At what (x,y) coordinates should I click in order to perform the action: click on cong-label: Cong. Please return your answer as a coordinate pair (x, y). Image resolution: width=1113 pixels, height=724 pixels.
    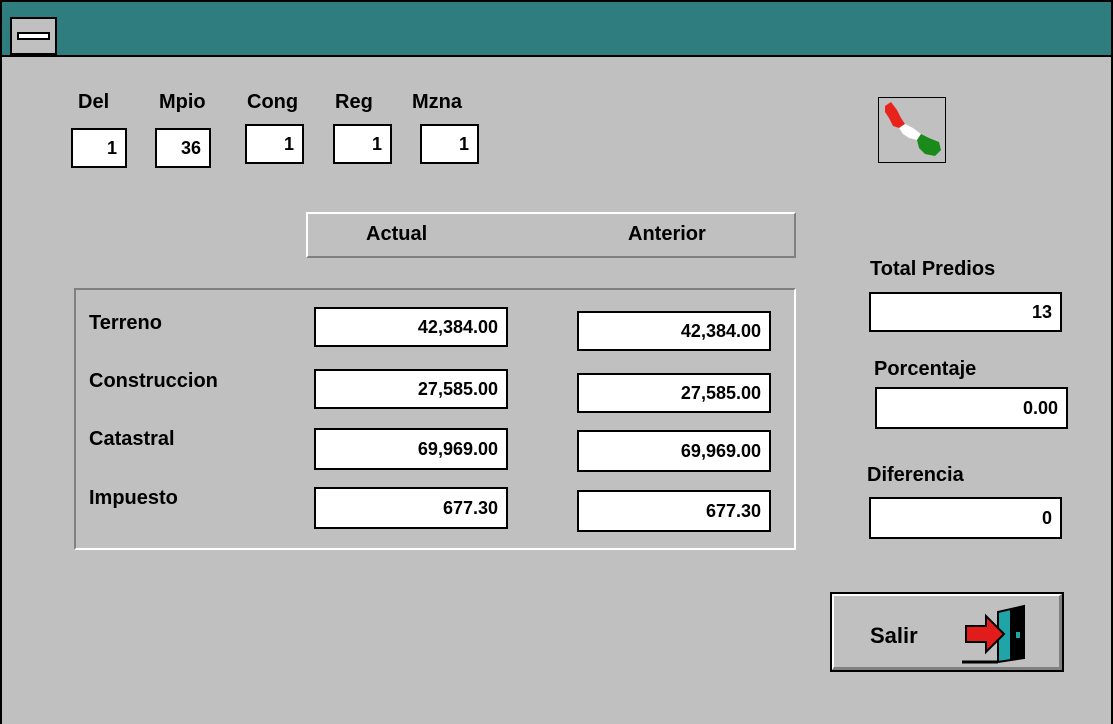
    Looking at the image, I should click on (273, 102).